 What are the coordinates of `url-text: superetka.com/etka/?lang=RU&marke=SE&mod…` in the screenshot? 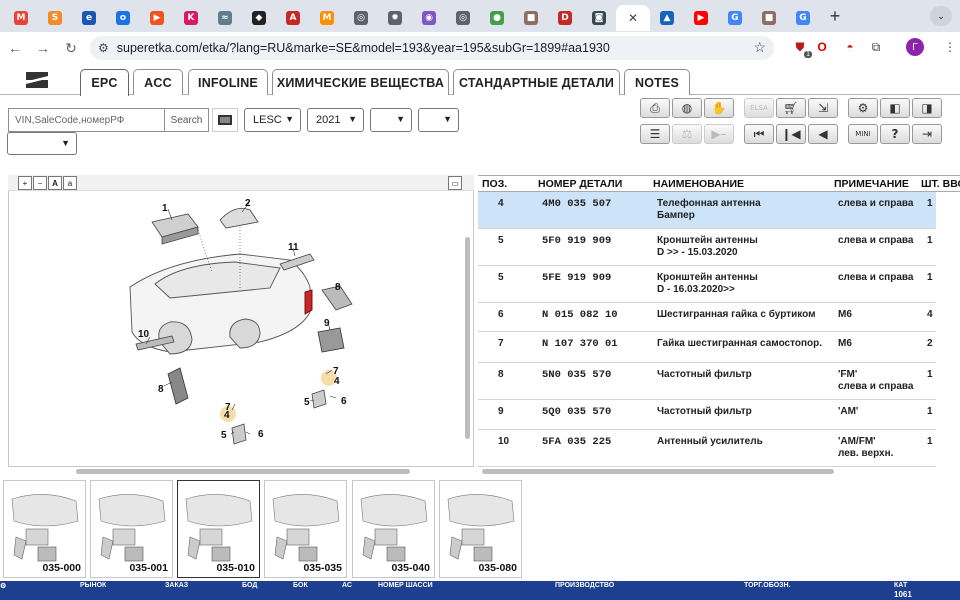 It's located at (363, 48).